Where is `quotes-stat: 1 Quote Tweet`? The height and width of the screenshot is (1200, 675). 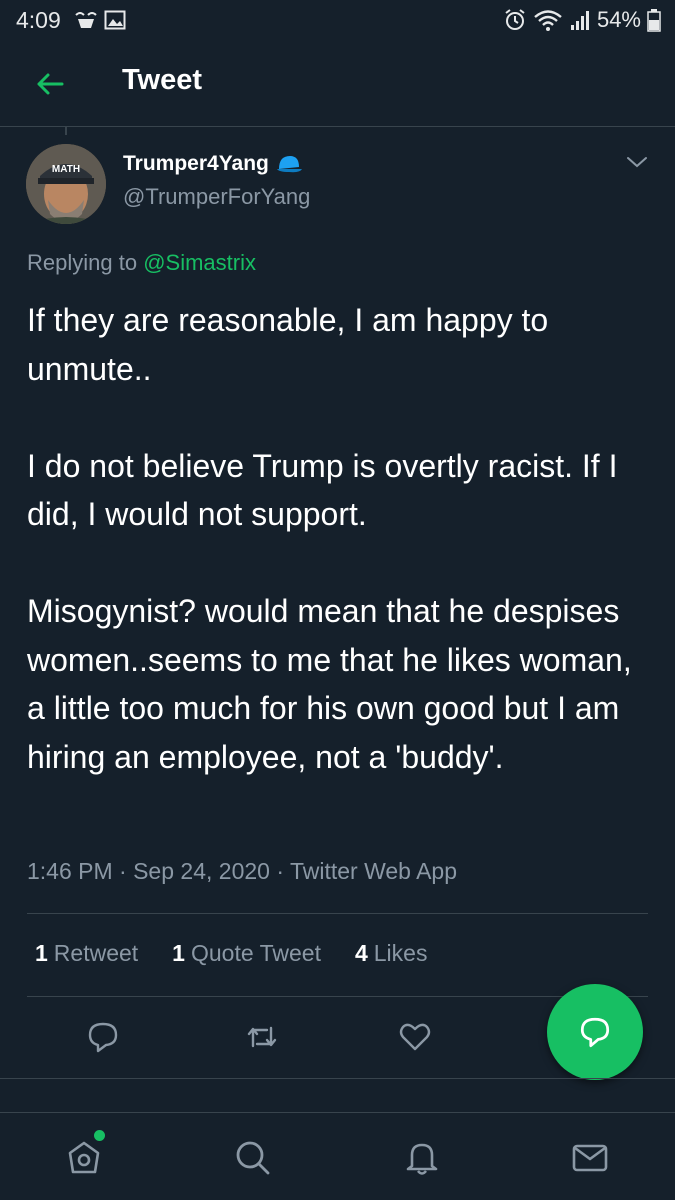
quotes-stat: 1 Quote Tweet is located at coordinates (246, 953).